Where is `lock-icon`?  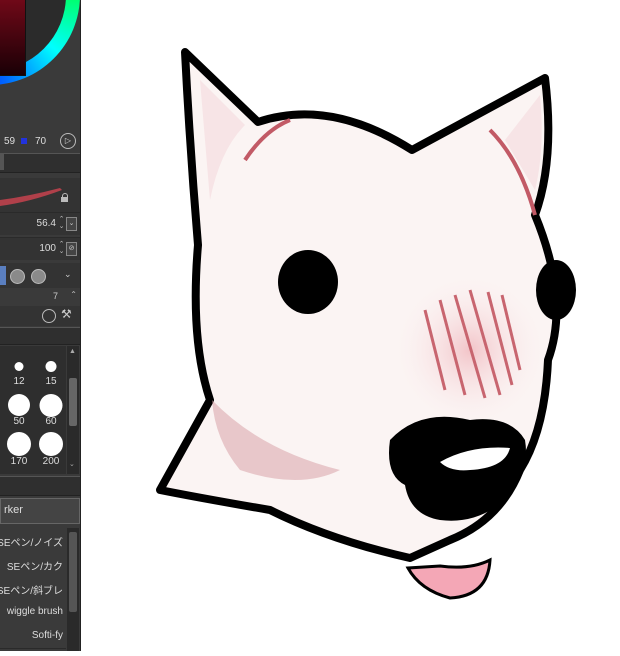
lock-icon is located at coordinates (65, 197).